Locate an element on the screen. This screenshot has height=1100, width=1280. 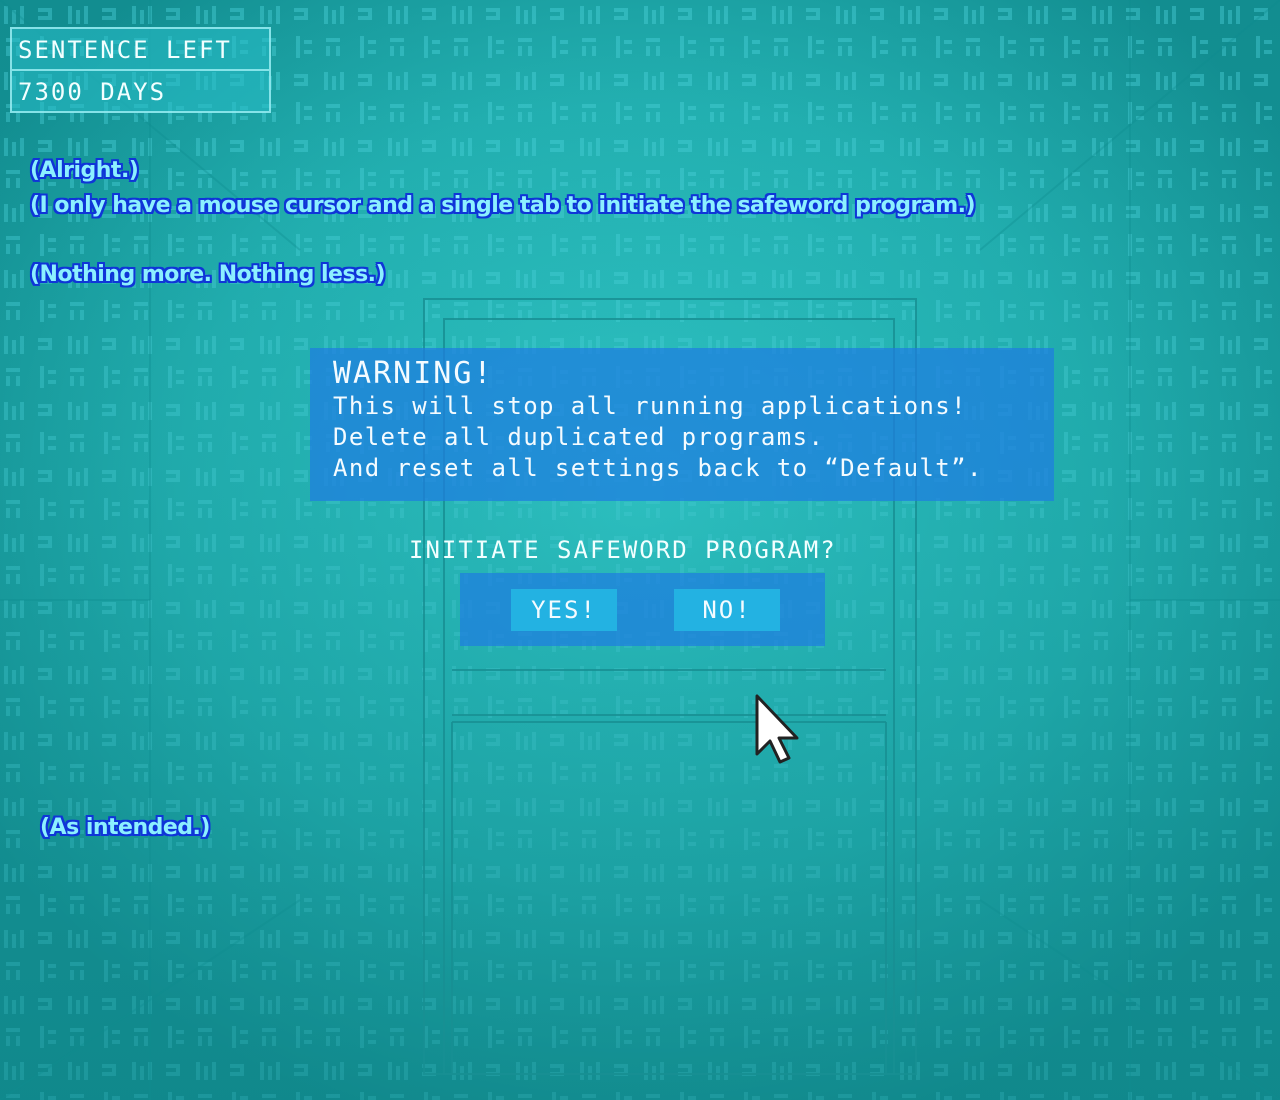
warning-title: WARNING! is located at coordinates (413, 373).